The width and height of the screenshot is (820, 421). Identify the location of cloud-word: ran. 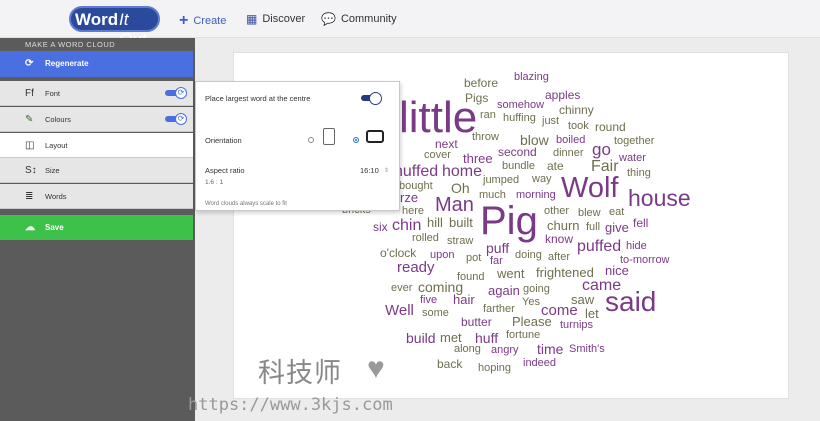
(488, 115).